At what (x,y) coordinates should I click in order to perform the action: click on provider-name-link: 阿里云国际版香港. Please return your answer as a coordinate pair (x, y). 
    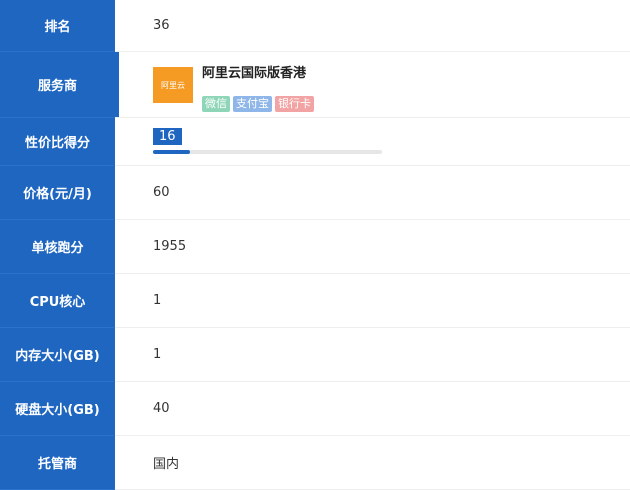
    Looking at the image, I should click on (254, 71).